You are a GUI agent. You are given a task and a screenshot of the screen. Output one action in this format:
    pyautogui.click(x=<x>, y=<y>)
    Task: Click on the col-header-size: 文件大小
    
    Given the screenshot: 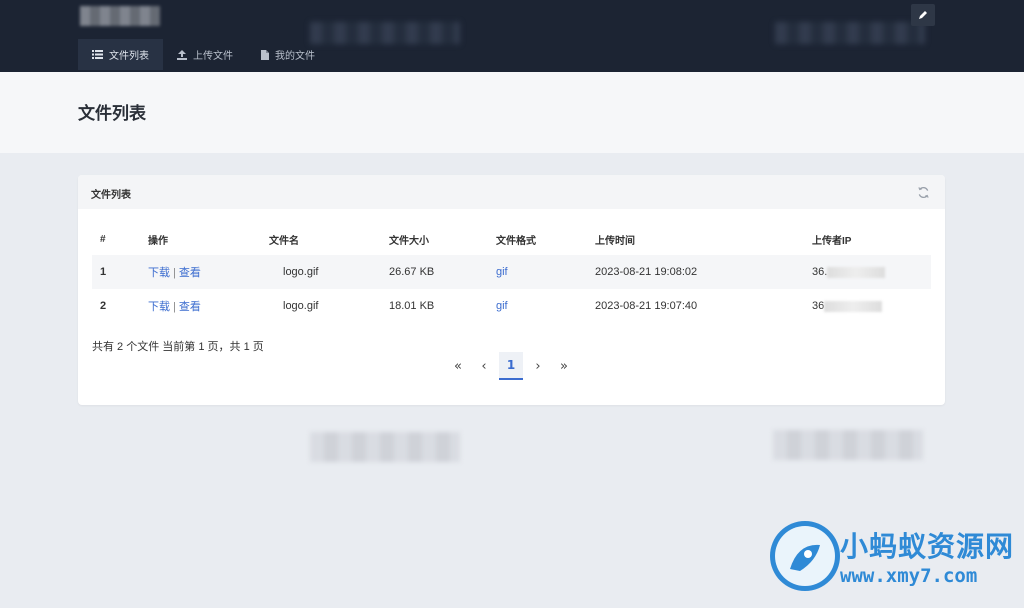 What is the action you would take?
    pyautogui.click(x=409, y=241)
    